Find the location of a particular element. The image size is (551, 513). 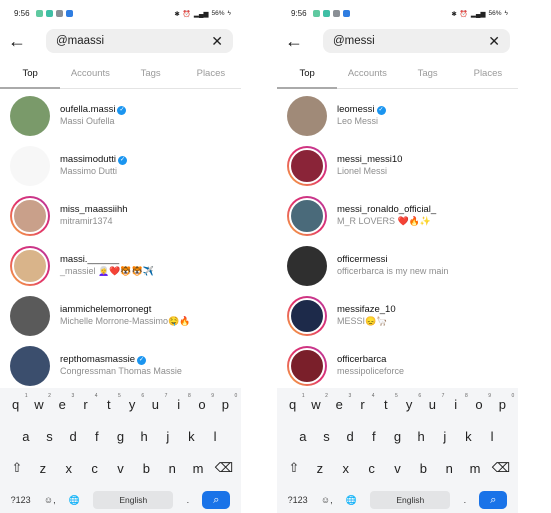

account-result-row: leomessi ✓ Leo Messi is located at coordinates (397, 116).